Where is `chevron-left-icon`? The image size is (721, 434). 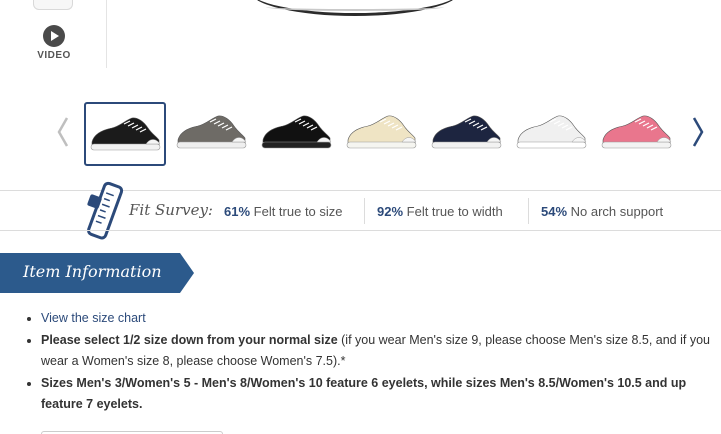
chevron-left-icon is located at coordinates (63, 132).